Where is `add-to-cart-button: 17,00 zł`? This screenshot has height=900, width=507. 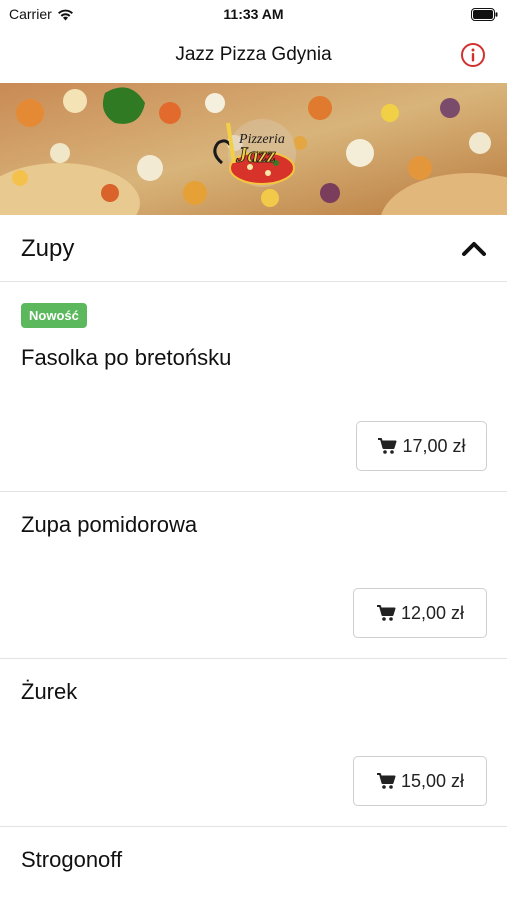 add-to-cart-button: 17,00 zł is located at coordinates (421, 446).